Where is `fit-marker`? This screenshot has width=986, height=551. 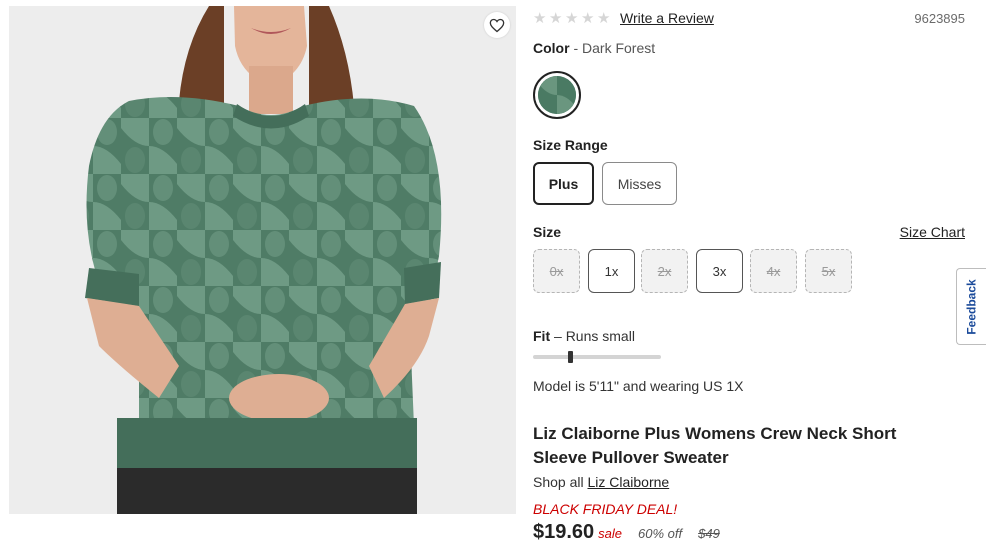 fit-marker is located at coordinates (570, 357).